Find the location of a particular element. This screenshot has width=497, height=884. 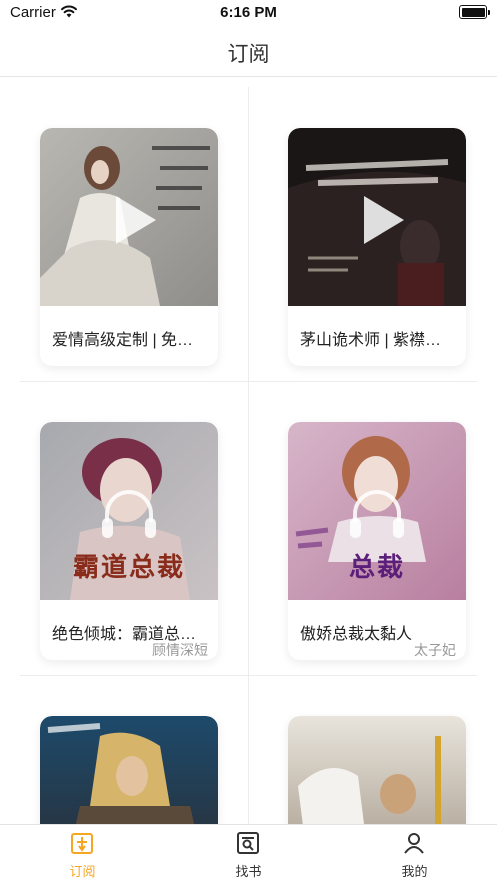

book-cover: 霸道总裁 is located at coordinates (129, 511).